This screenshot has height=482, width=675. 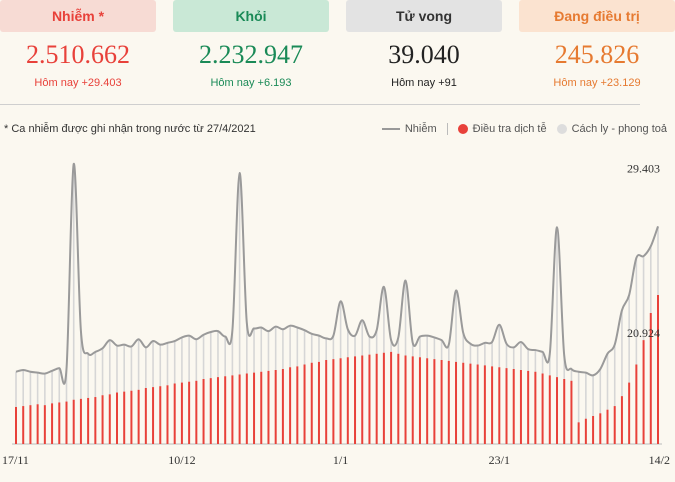 I want to click on card-infected-label: Nhiễm *, so click(x=78, y=16).